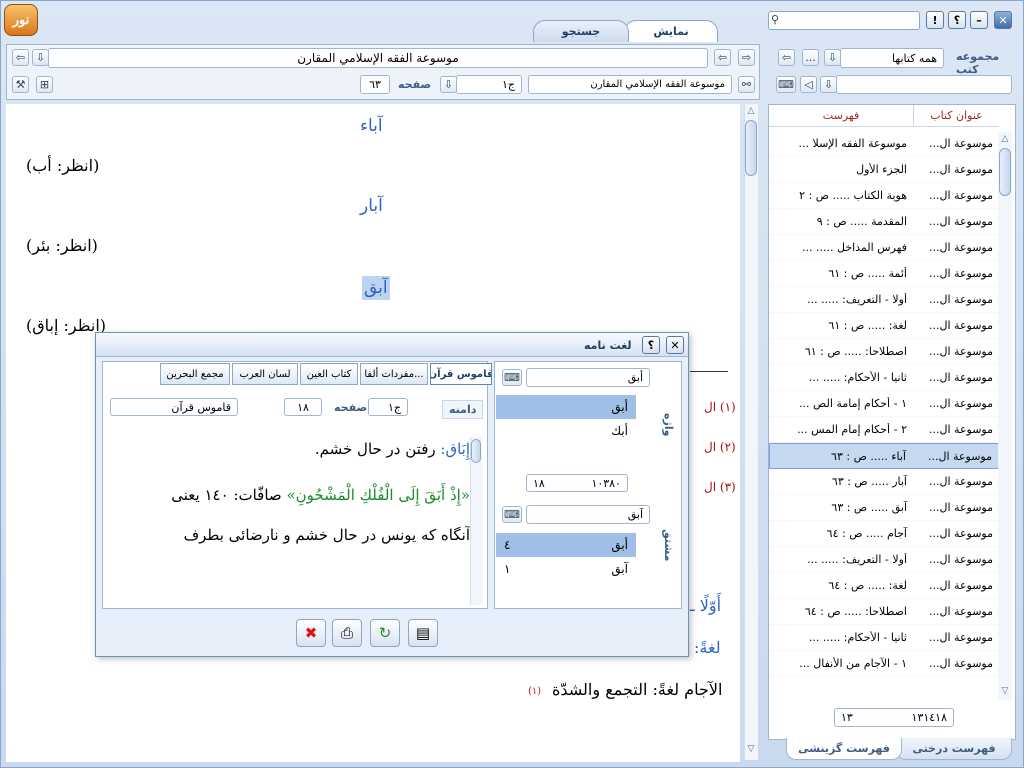  I want to click on index-counter-right: ١٣١٤١٨, so click(929, 717).